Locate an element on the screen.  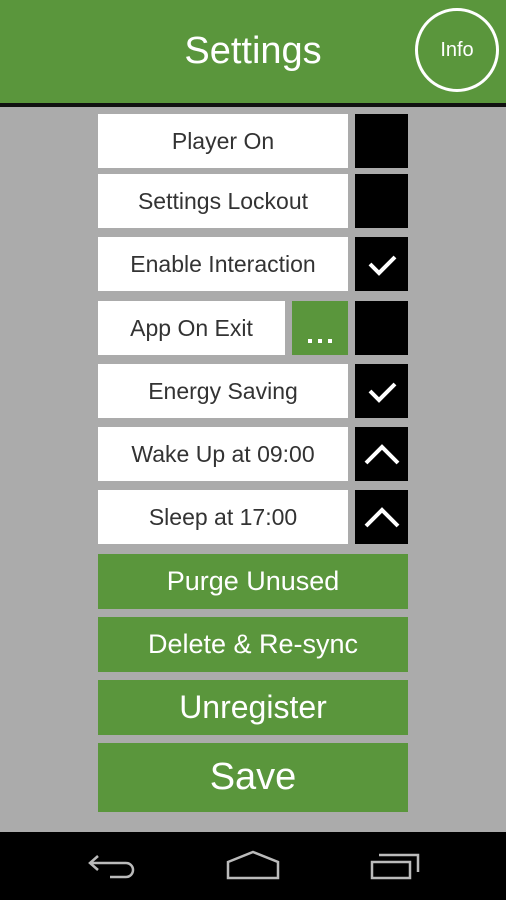
settings-lockout-checkbox is located at coordinates (381, 201).